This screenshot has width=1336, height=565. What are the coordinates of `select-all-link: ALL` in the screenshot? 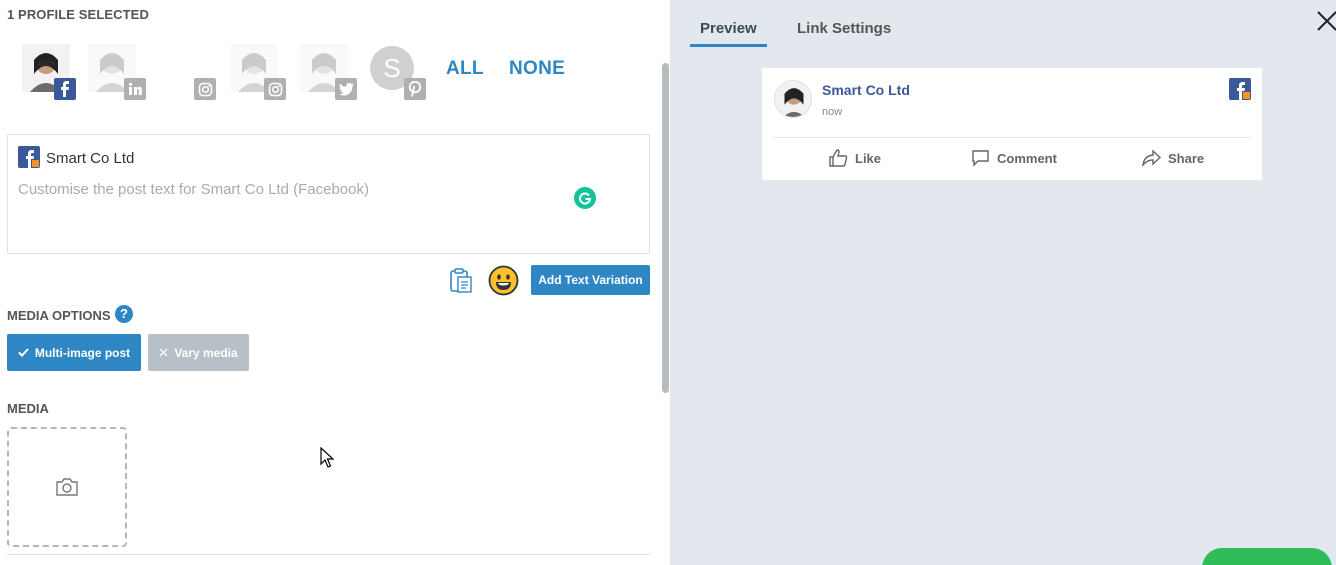 It's located at (465, 69).